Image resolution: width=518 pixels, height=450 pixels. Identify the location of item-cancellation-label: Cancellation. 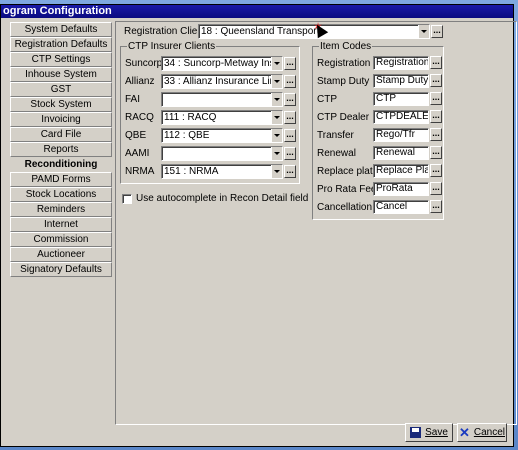
(345, 207).